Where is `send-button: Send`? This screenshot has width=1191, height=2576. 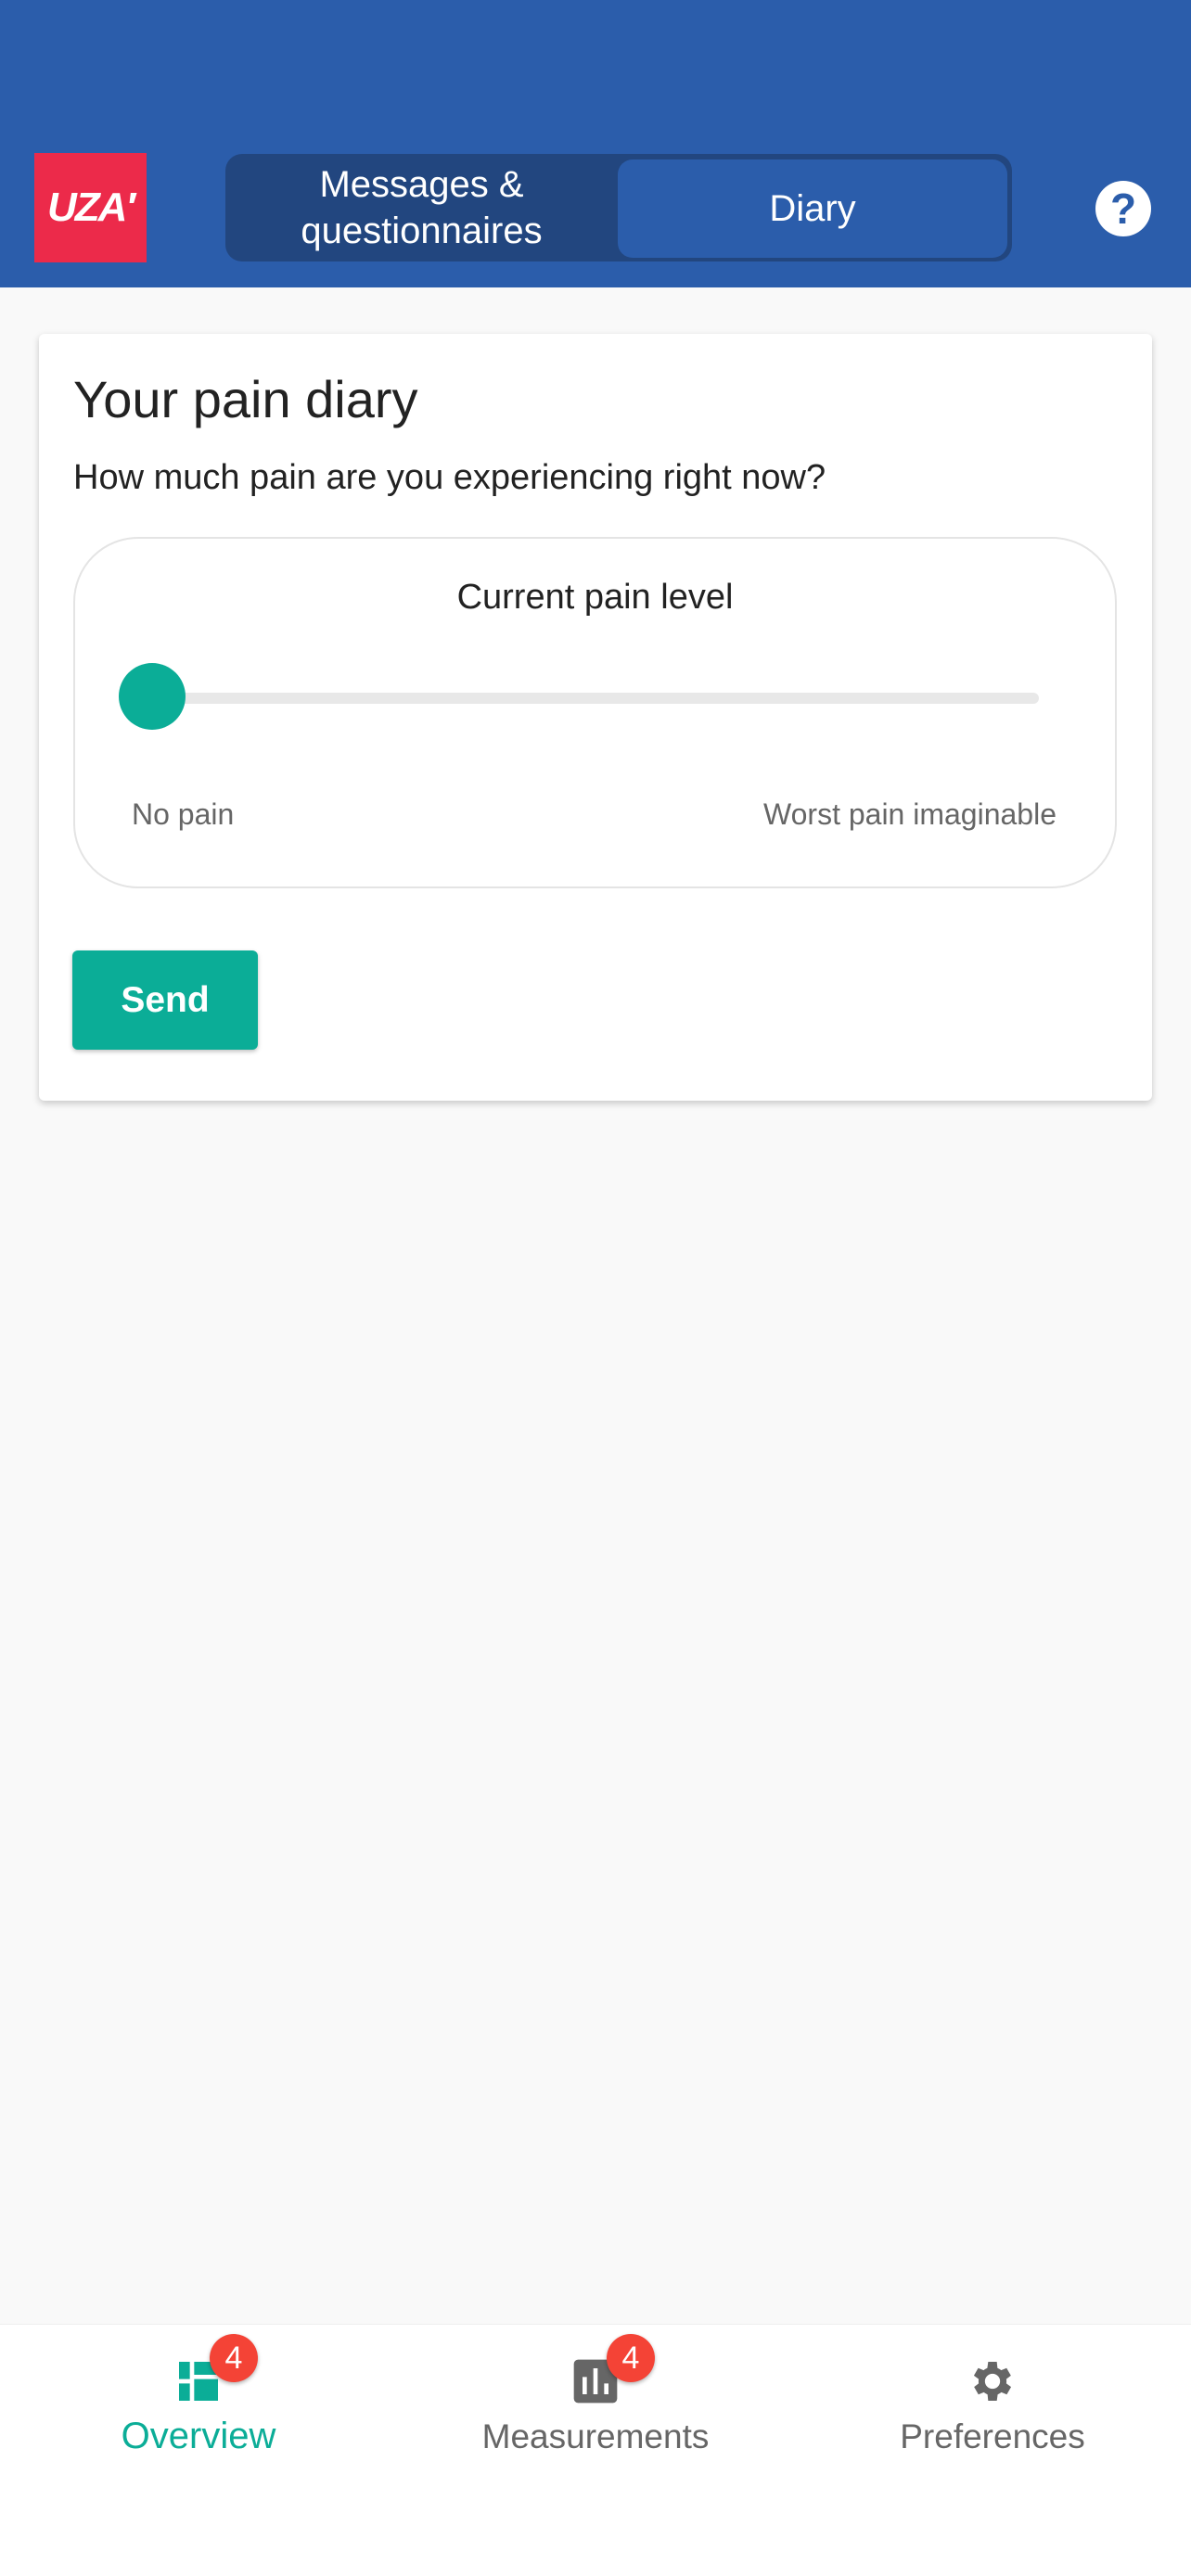
send-button: Send is located at coordinates (165, 1000).